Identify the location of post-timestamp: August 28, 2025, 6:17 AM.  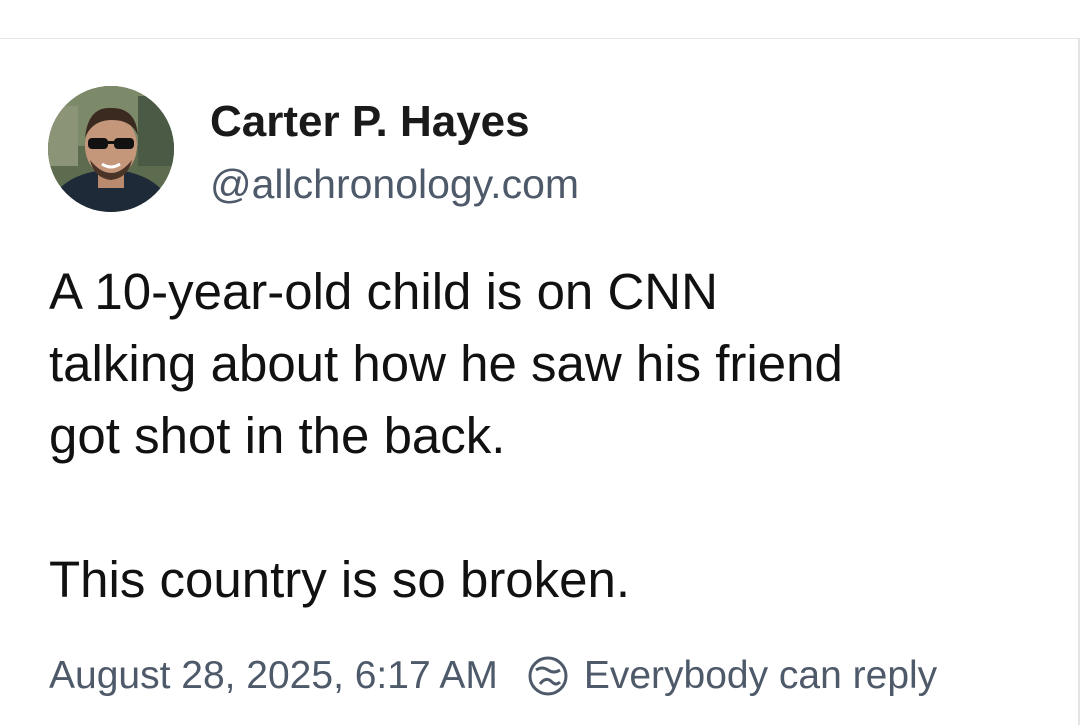
(273, 676).